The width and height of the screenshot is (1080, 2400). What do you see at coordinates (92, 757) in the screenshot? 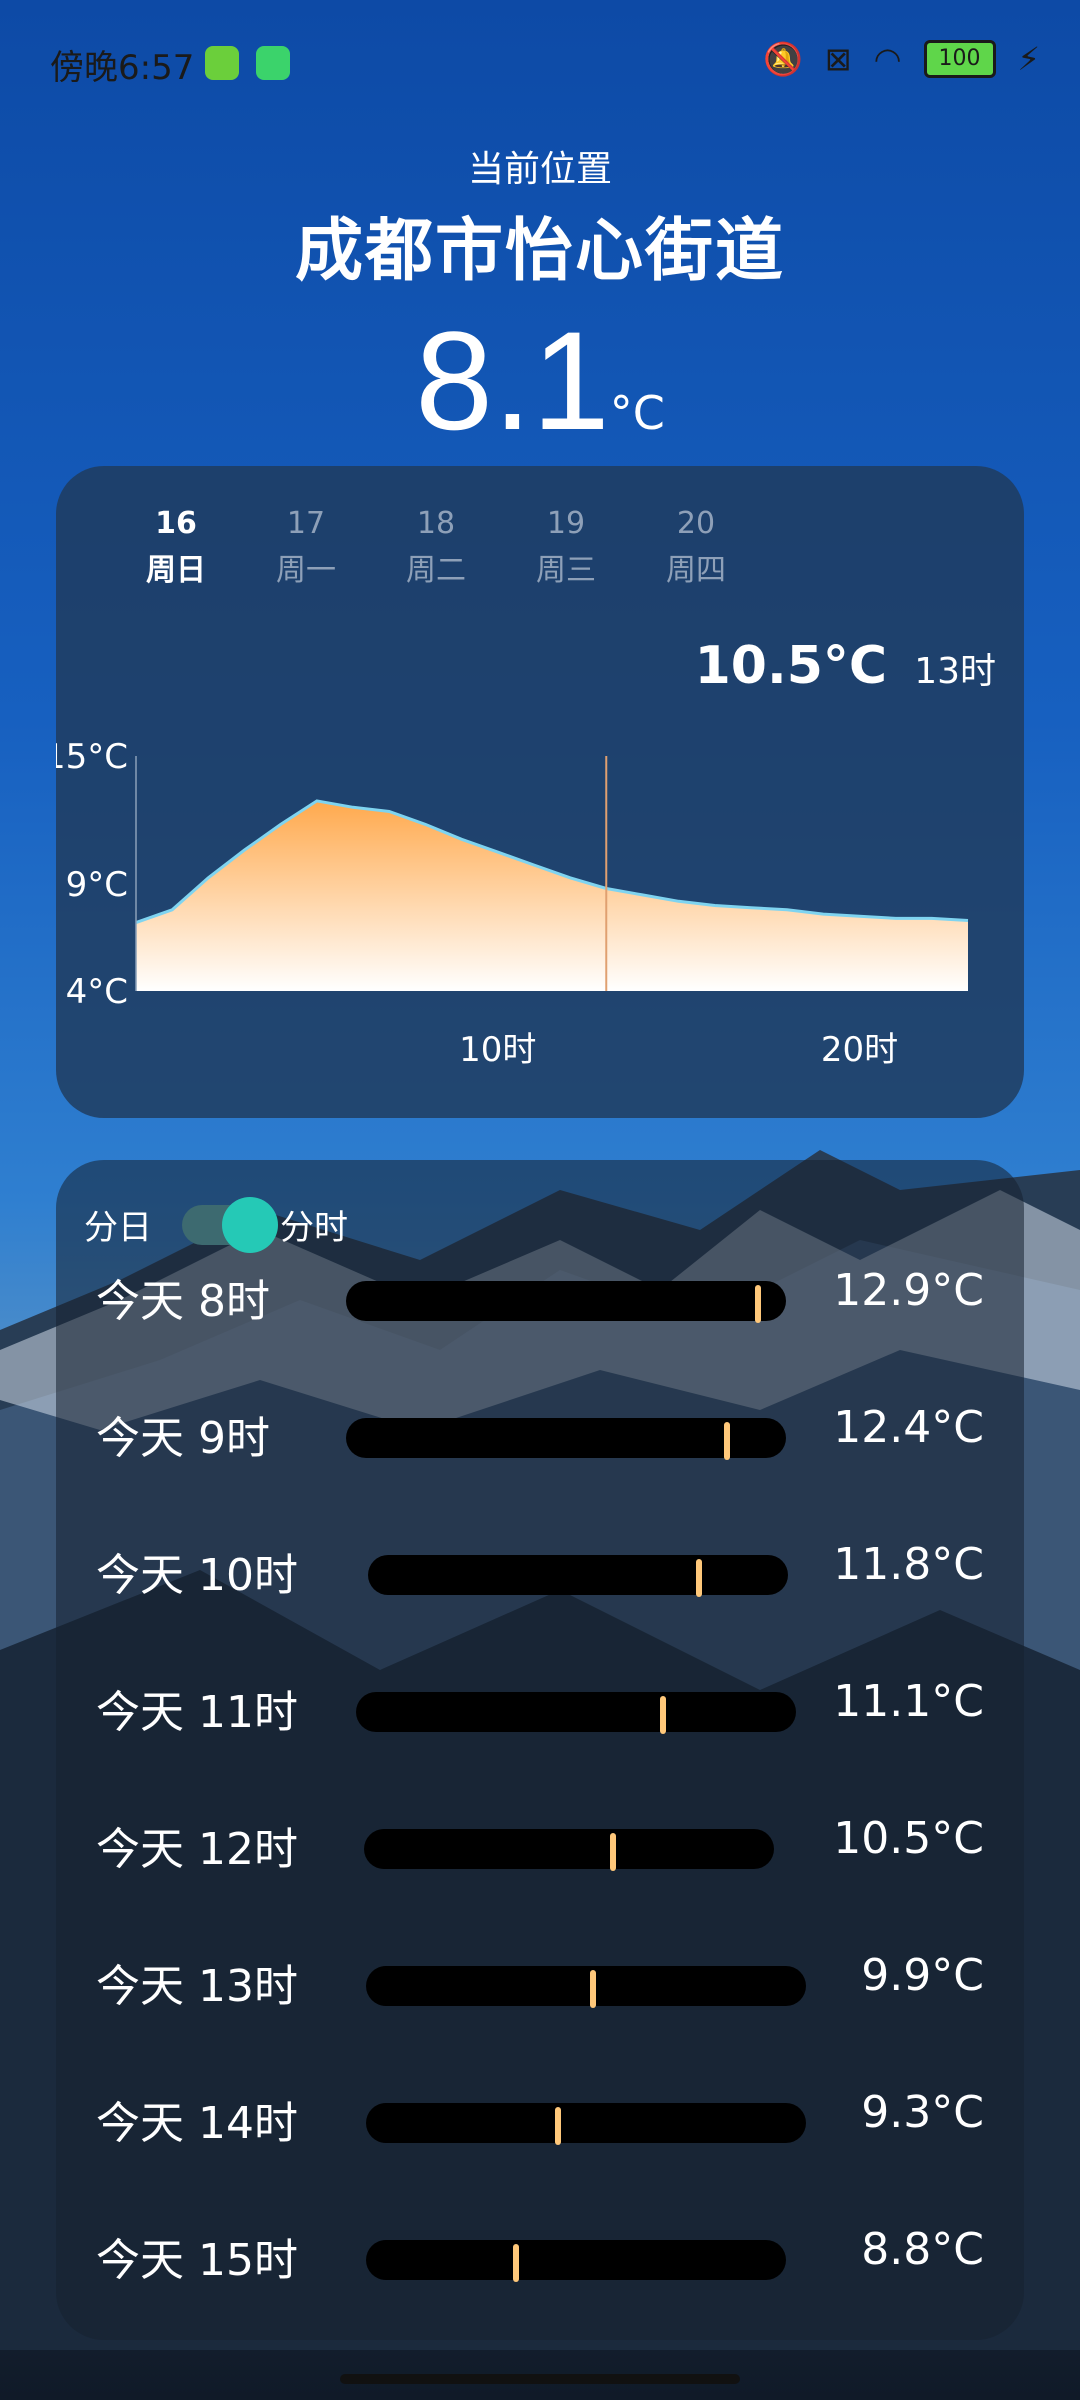
I see `y-tick-label: 15°C` at bounding box center [92, 757].